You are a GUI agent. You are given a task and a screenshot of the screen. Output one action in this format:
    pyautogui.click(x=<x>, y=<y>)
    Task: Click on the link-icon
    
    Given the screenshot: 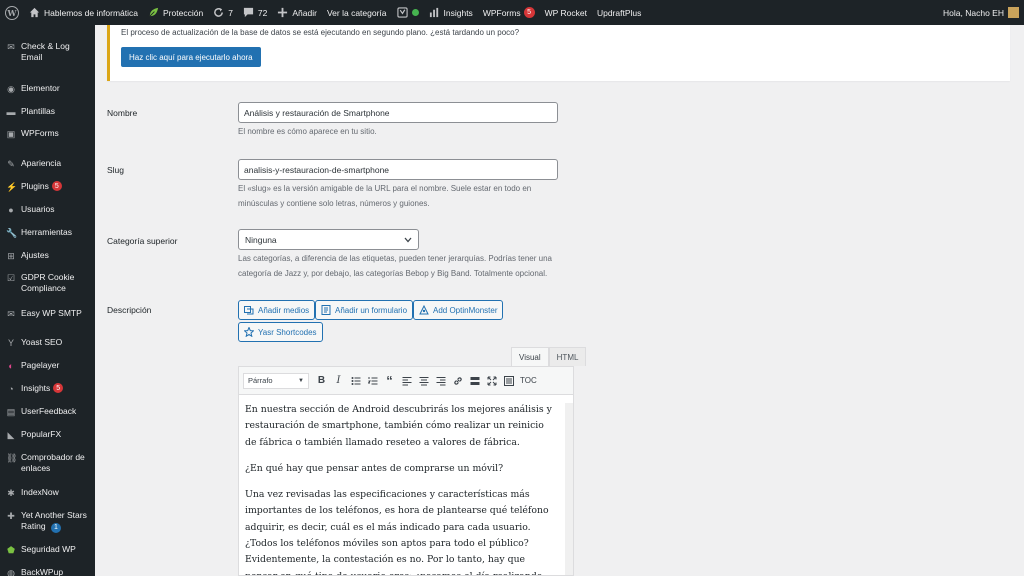 What is the action you would take?
    pyautogui.click(x=457, y=381)
    